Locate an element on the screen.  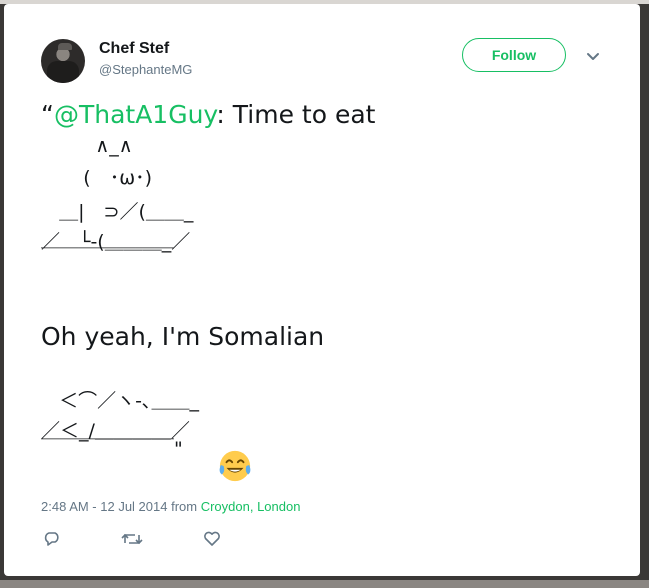
tweet-first-line: “@ThatA1Guy: Time to eat is located at coordinates (208, 114).